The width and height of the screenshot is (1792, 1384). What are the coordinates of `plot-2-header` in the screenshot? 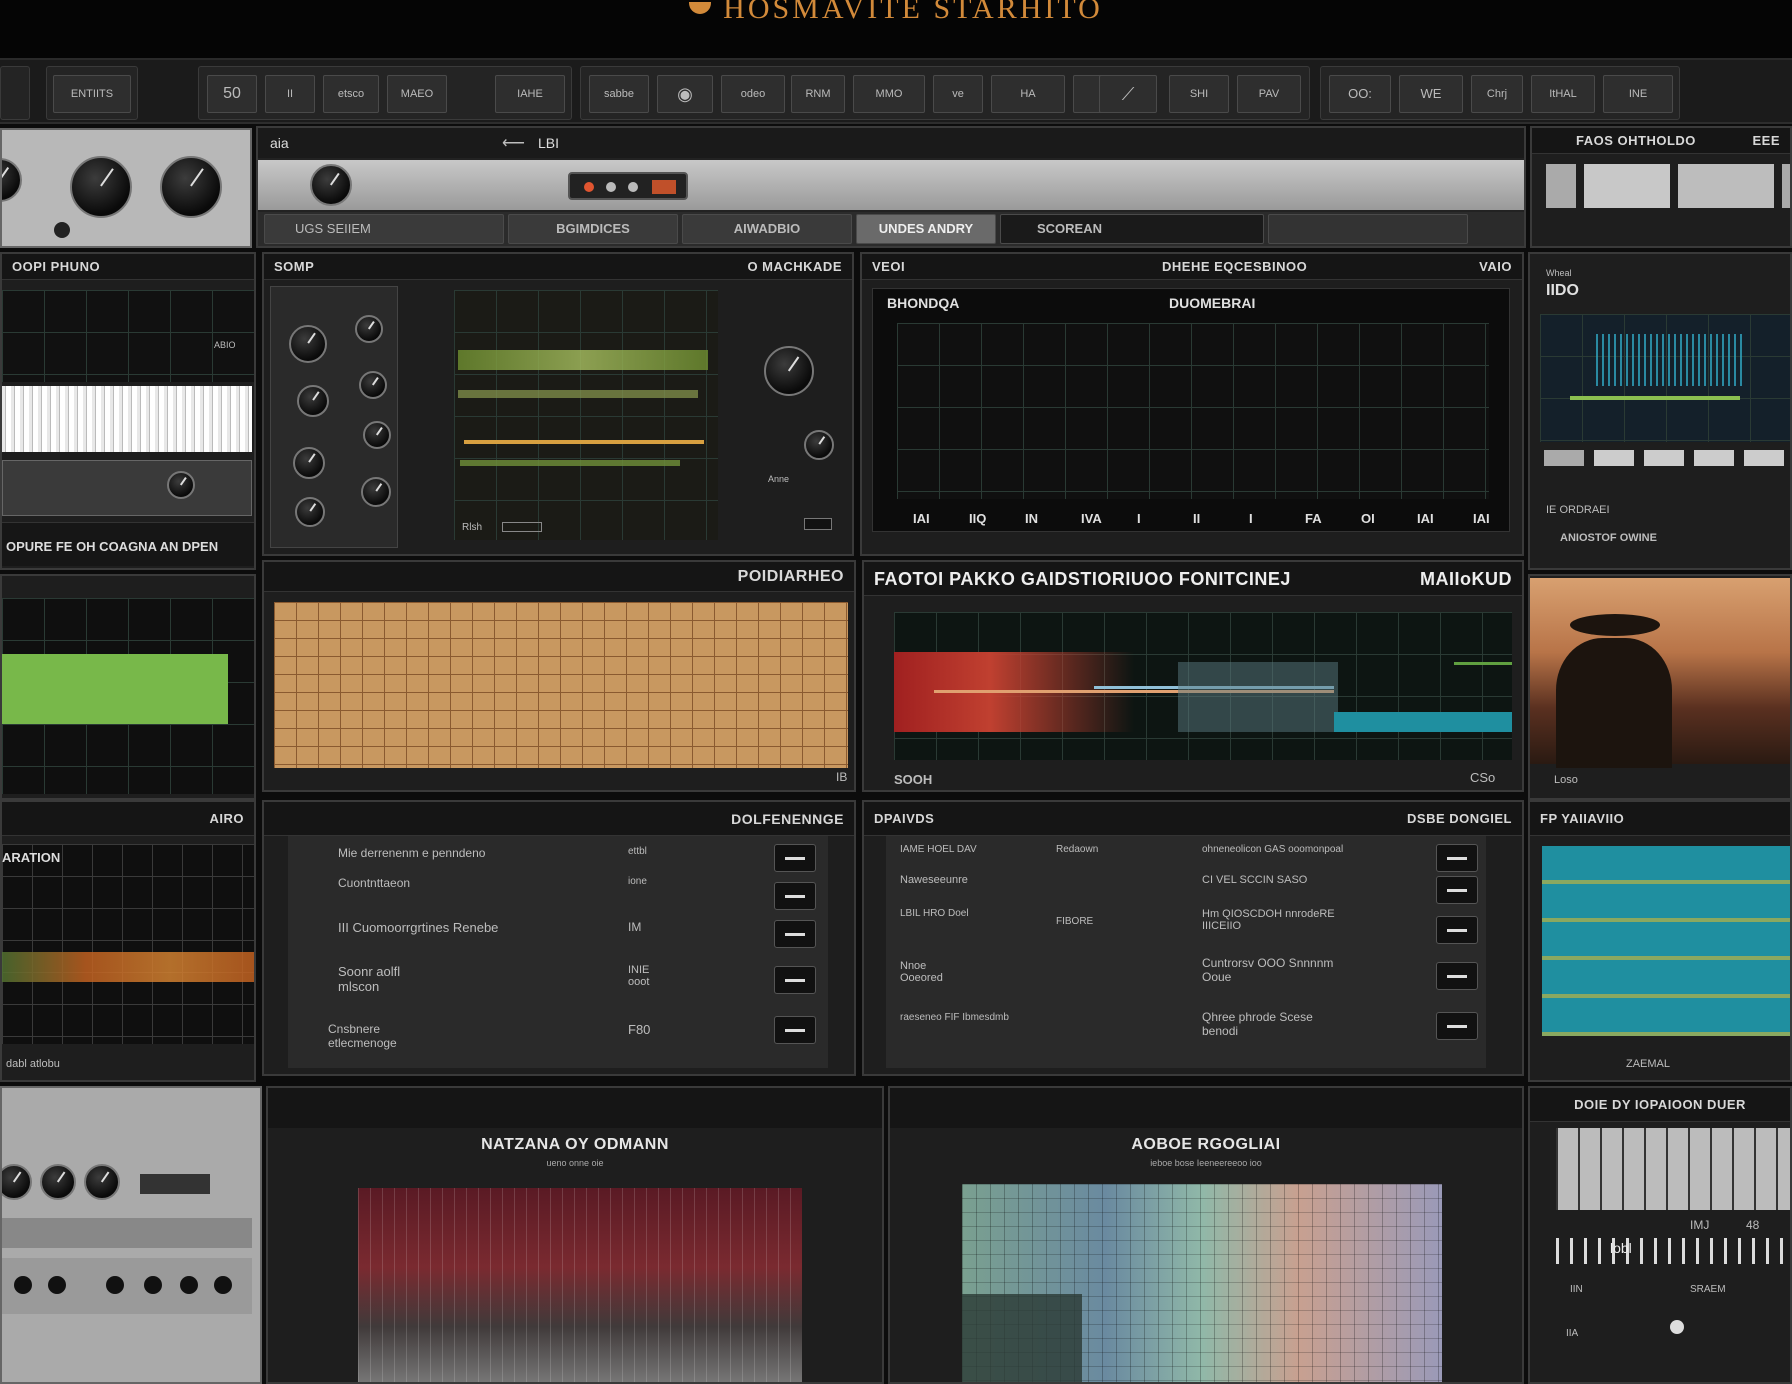 It's located at (1206, 1108).